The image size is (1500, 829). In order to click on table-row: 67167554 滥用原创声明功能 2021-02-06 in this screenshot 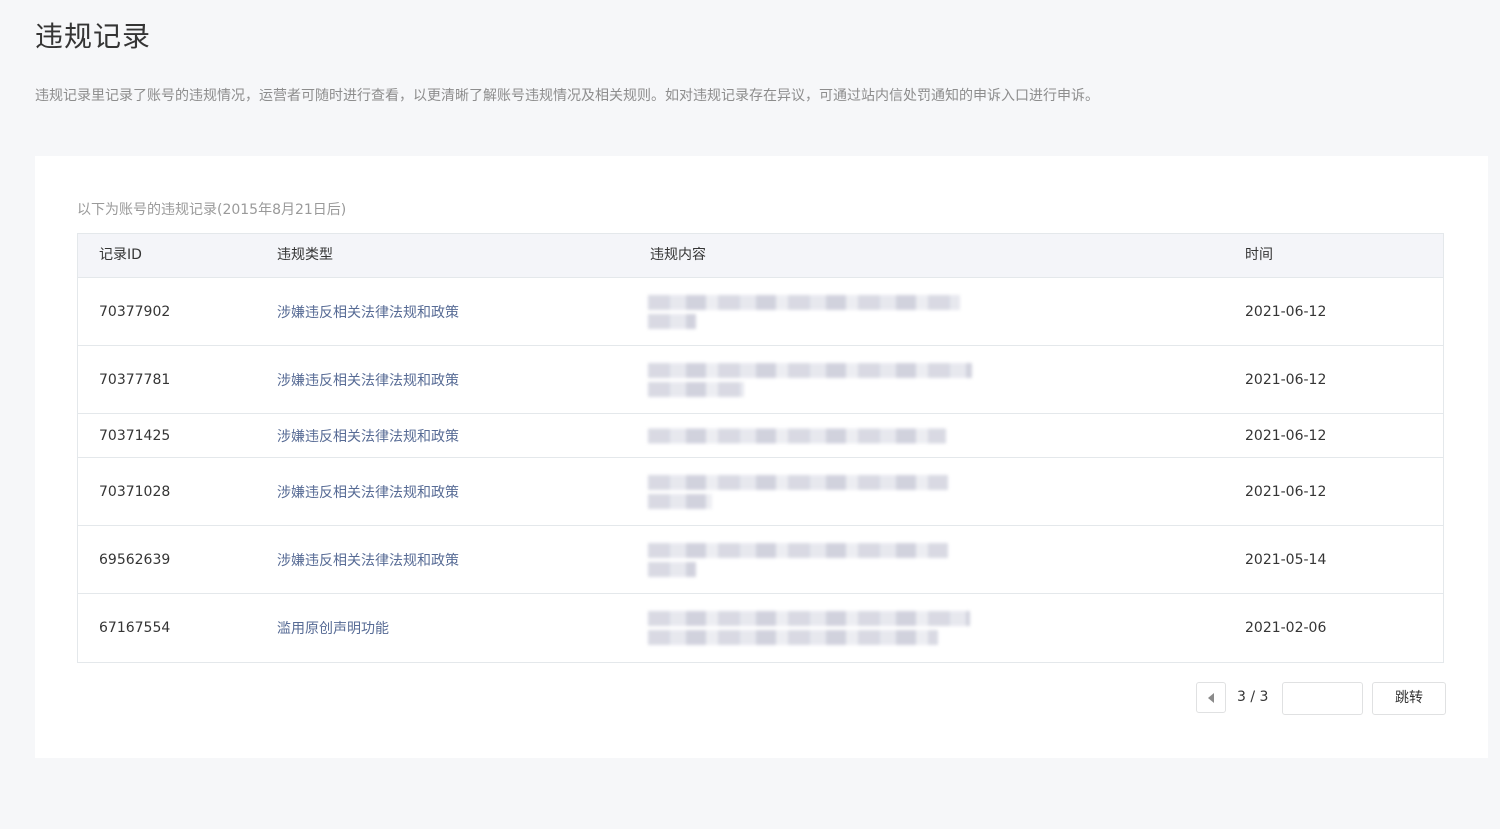, I will do `click(760, 628)`.